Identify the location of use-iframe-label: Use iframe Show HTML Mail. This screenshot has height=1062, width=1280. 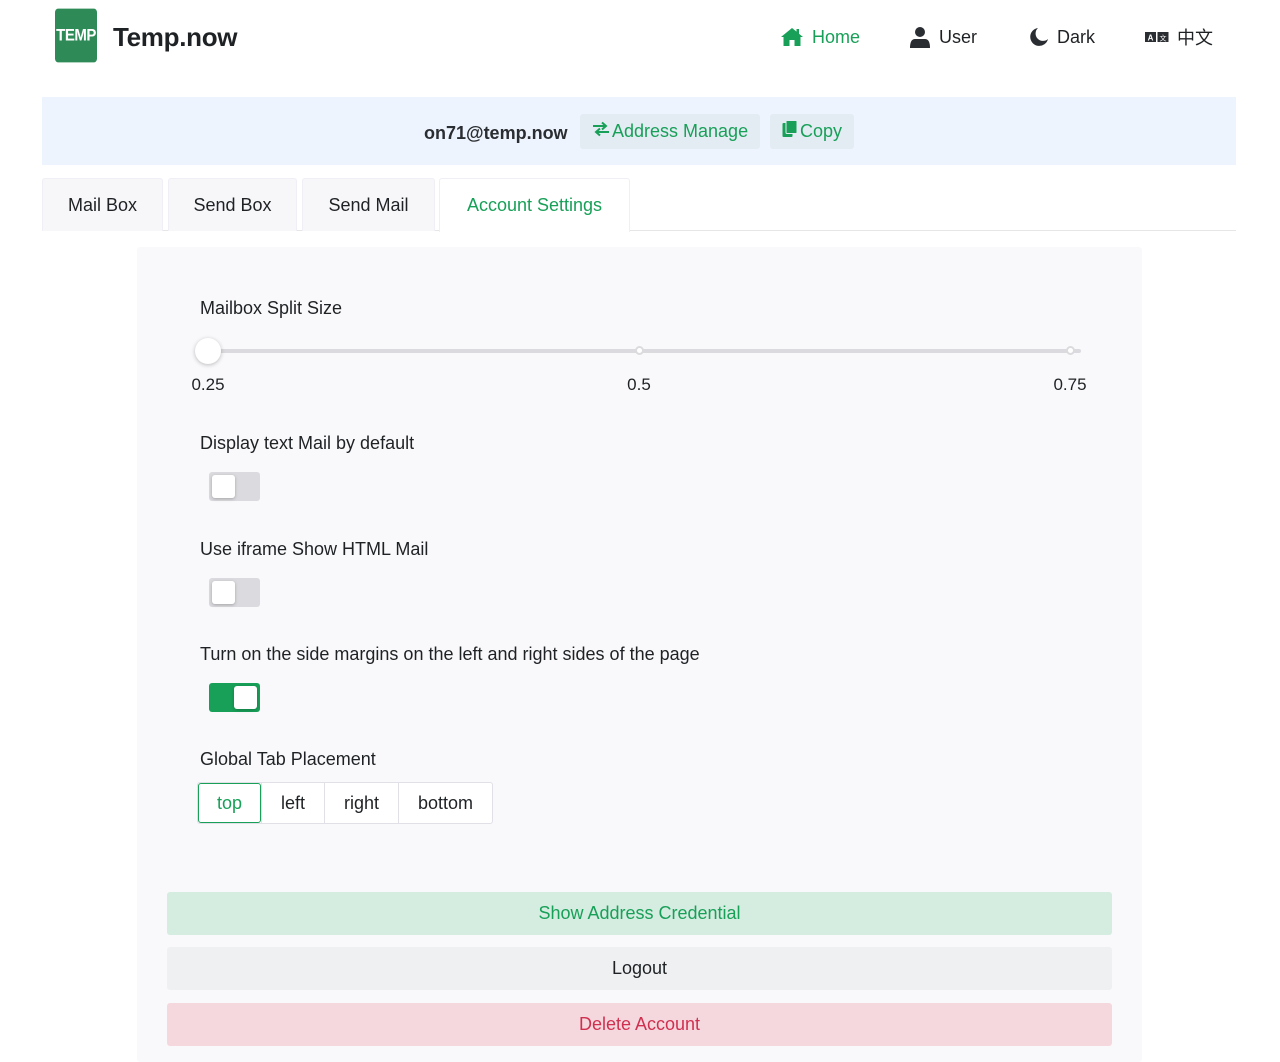
(314, 549).